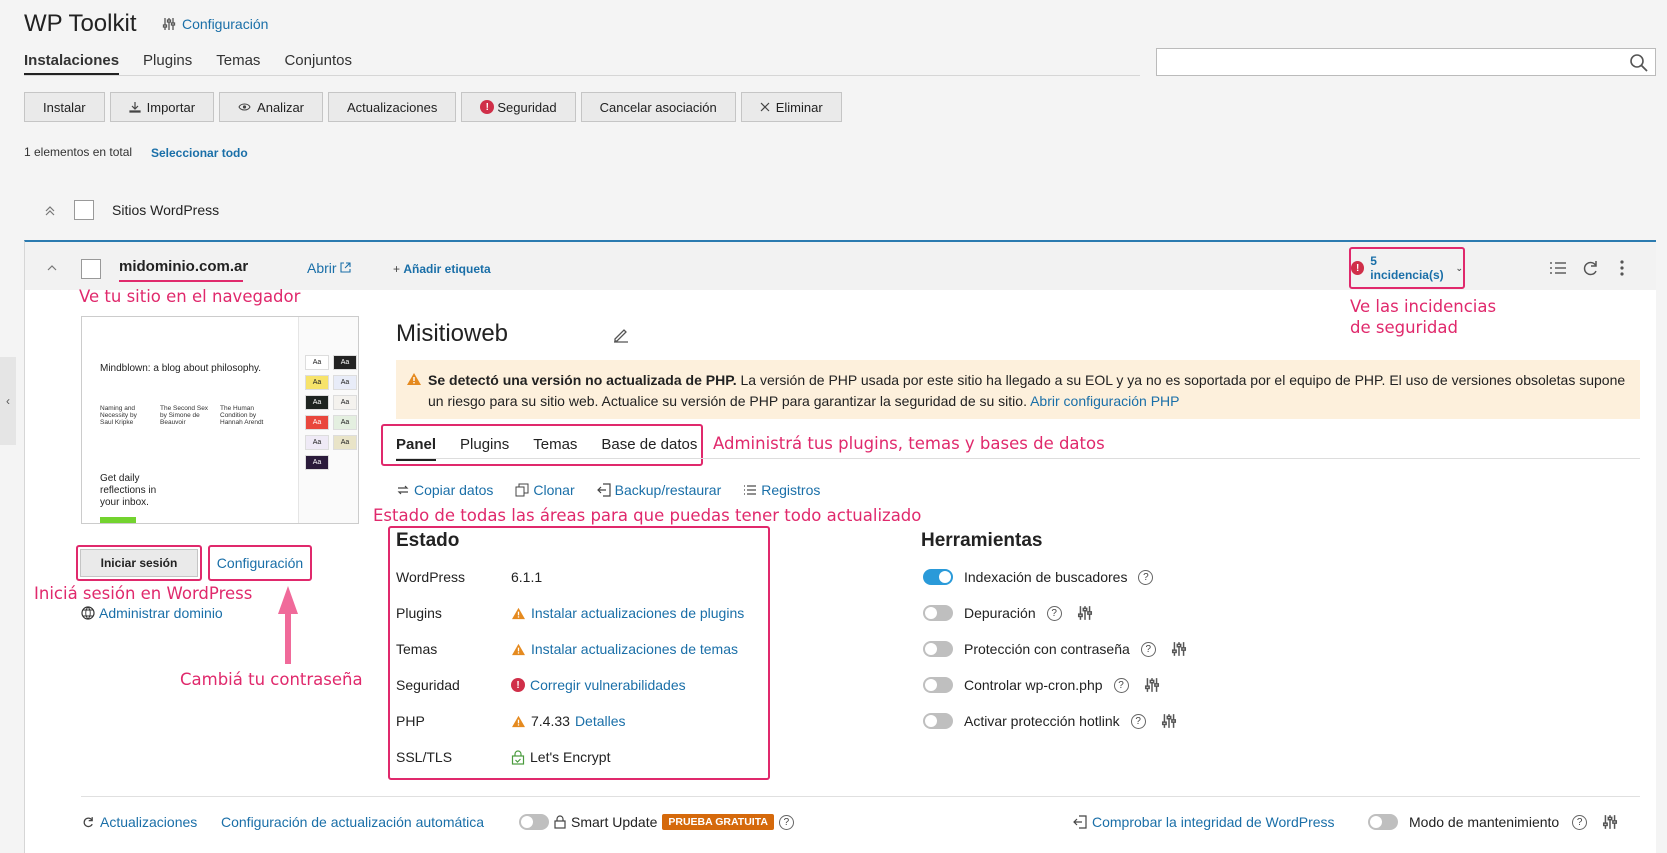 This screenshot has width=1667, height=853. What do you see at coordinates (91, 269) in the screenshot?
I see `site-checkbox` at bounding box center [91, 269].